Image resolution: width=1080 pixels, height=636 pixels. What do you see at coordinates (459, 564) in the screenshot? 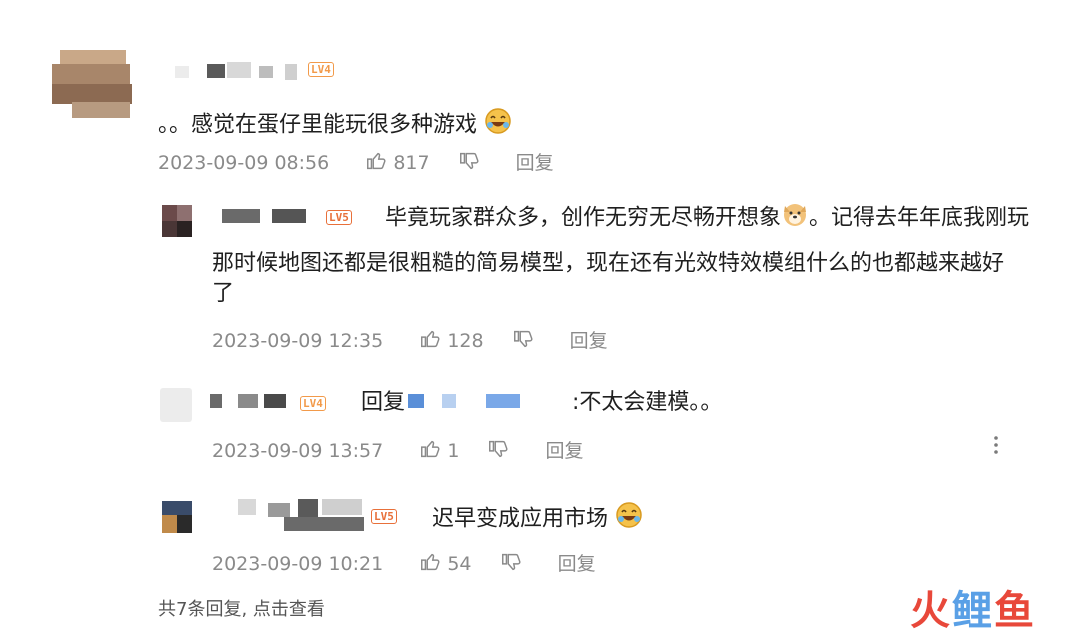
I see `like-count: 54` at bounding box center [459, 564].